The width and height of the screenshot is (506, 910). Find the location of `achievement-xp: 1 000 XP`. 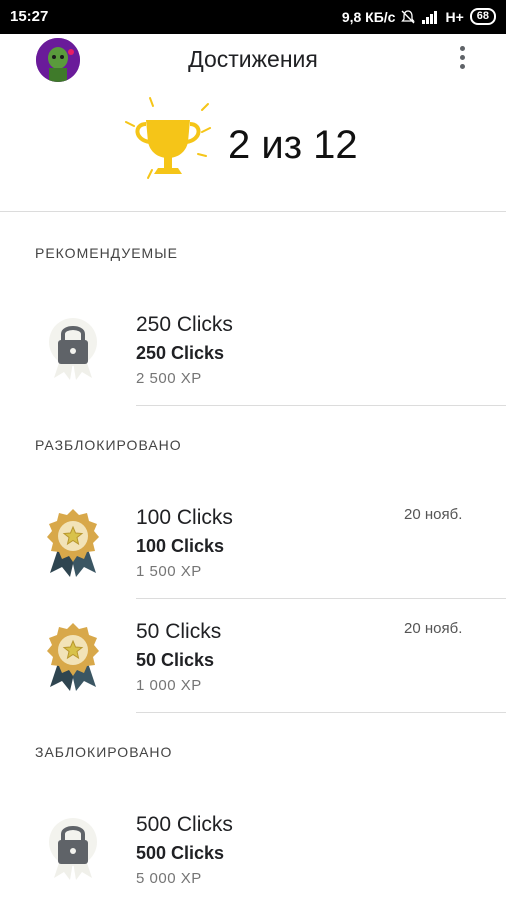

achievement-xp: 1 000 XP is located at coordinates (169, 685).